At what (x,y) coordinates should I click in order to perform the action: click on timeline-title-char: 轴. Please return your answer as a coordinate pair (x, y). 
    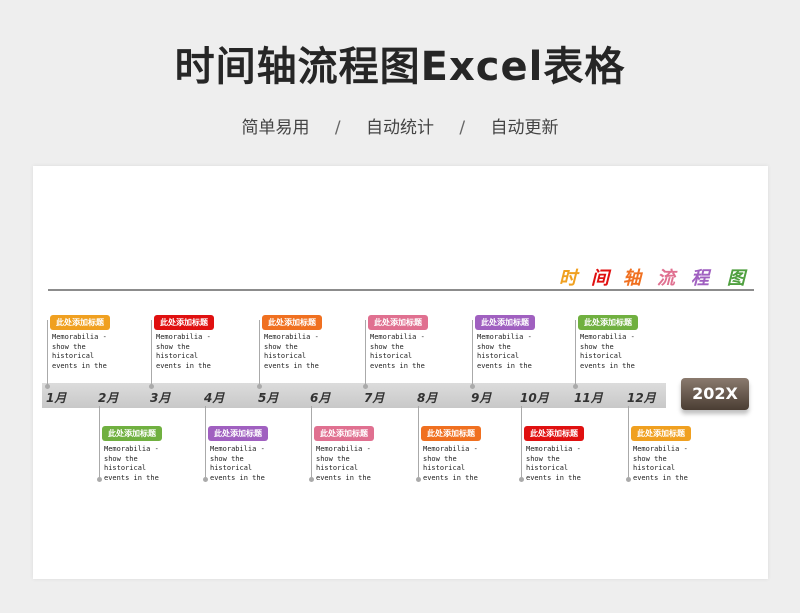
    Looking at the image, I should click on (632, 278).